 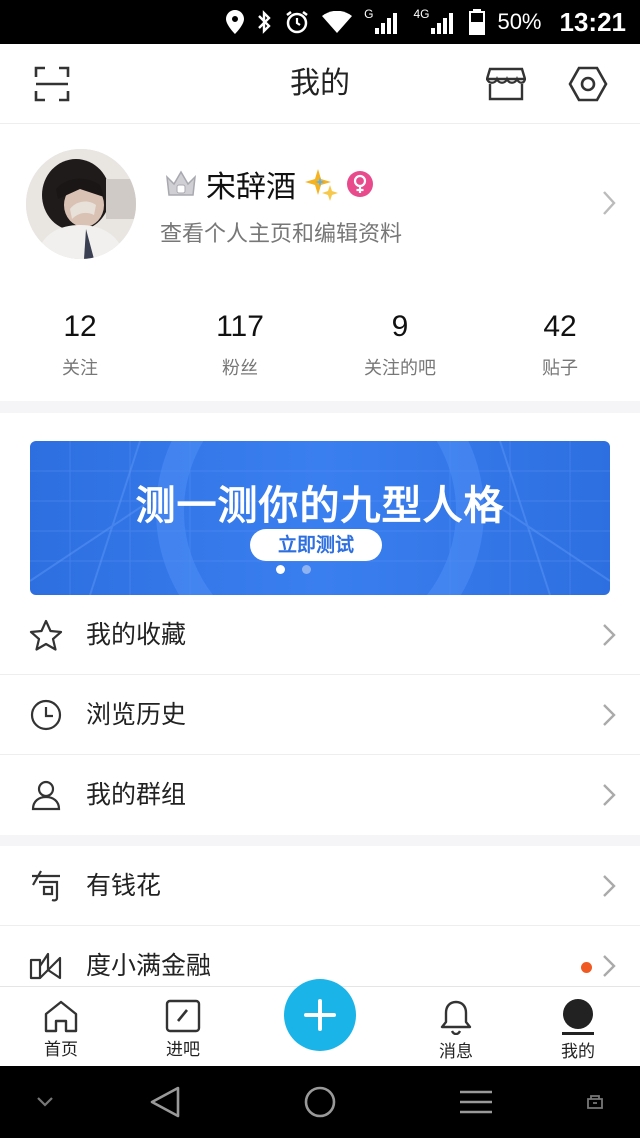 What do you see at coordinates (456, 1017) in the screenshot?
I see `bell-icon` at bounding box center [456, 1017].